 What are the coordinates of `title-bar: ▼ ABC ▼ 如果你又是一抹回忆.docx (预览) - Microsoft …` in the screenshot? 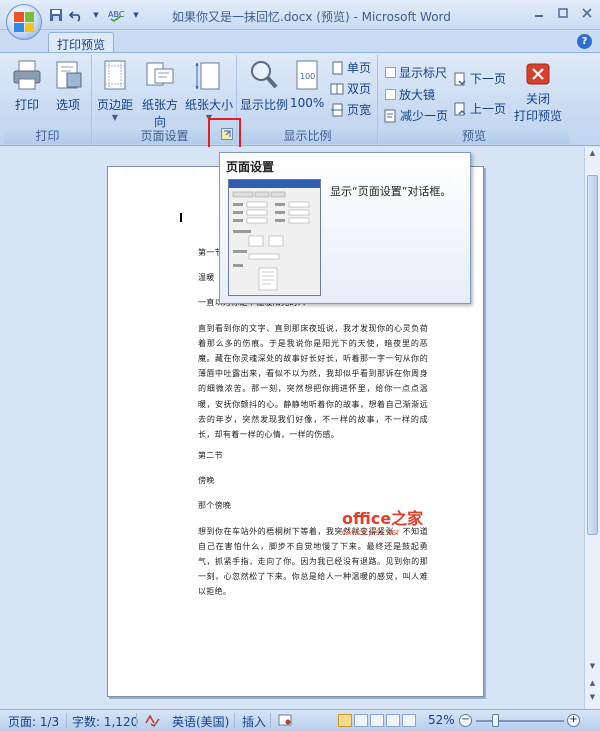 It's located at (300, 20).